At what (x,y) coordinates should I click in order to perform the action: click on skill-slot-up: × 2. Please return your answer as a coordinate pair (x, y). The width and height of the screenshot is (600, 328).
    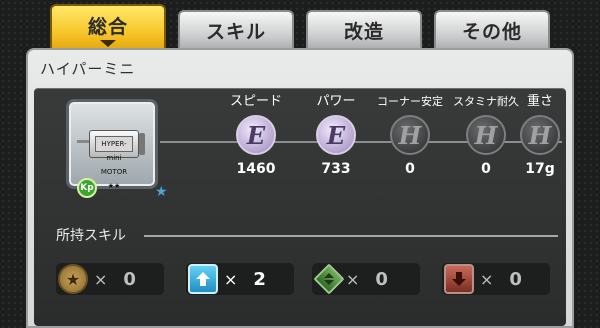
    Looking at the image, I should click on (240, 279).